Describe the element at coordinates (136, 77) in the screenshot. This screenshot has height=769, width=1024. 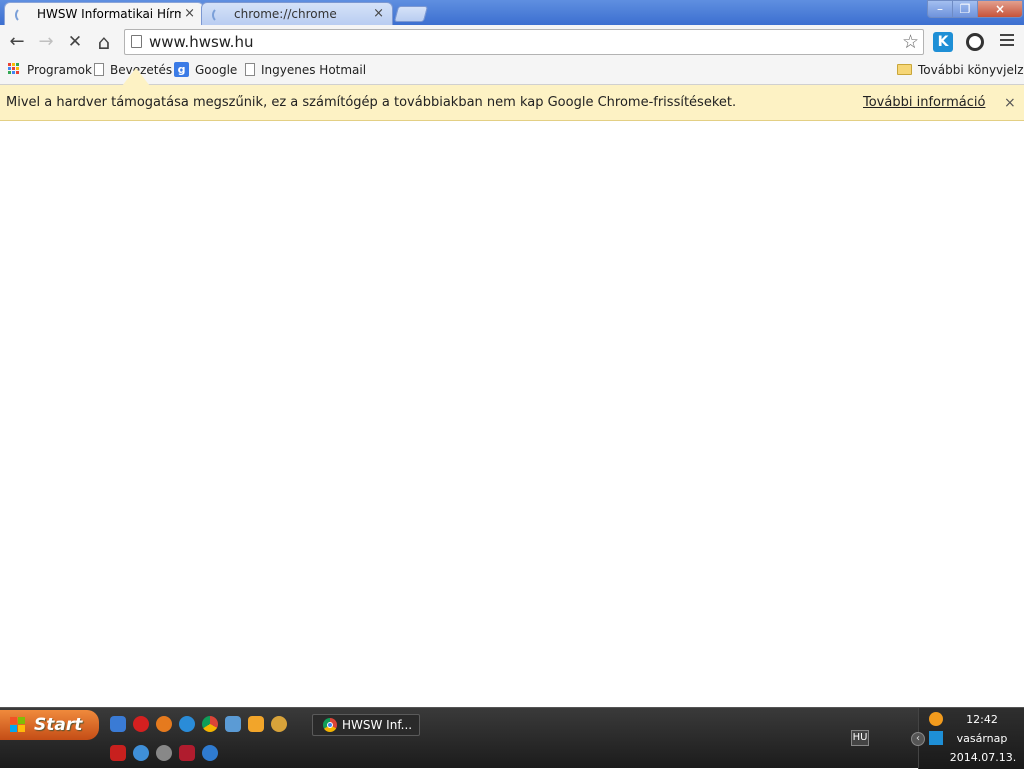
I see `infobar-pointer` at that location.